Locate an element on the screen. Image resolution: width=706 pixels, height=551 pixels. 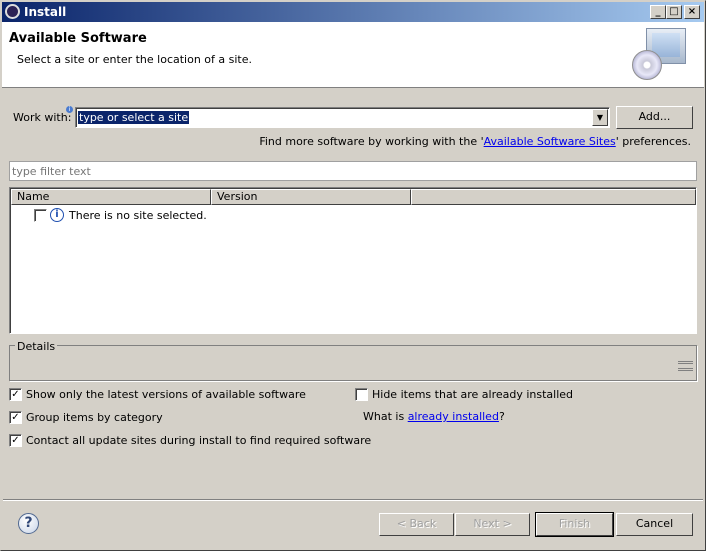
show-latest-checkbox: ✓ is located at coordinates (15, 394).